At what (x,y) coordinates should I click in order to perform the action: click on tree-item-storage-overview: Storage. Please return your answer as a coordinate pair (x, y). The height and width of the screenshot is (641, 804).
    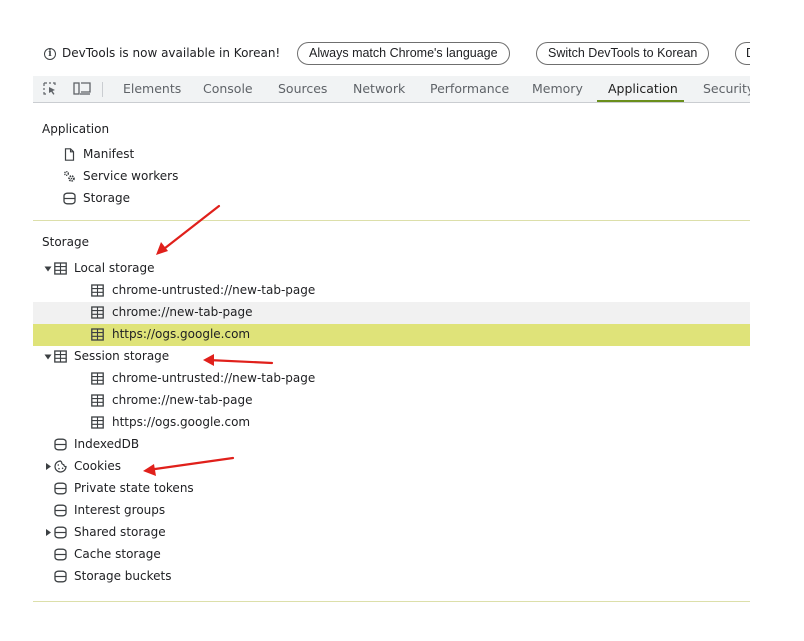
    Looking at the image, I should click on (391, 199).